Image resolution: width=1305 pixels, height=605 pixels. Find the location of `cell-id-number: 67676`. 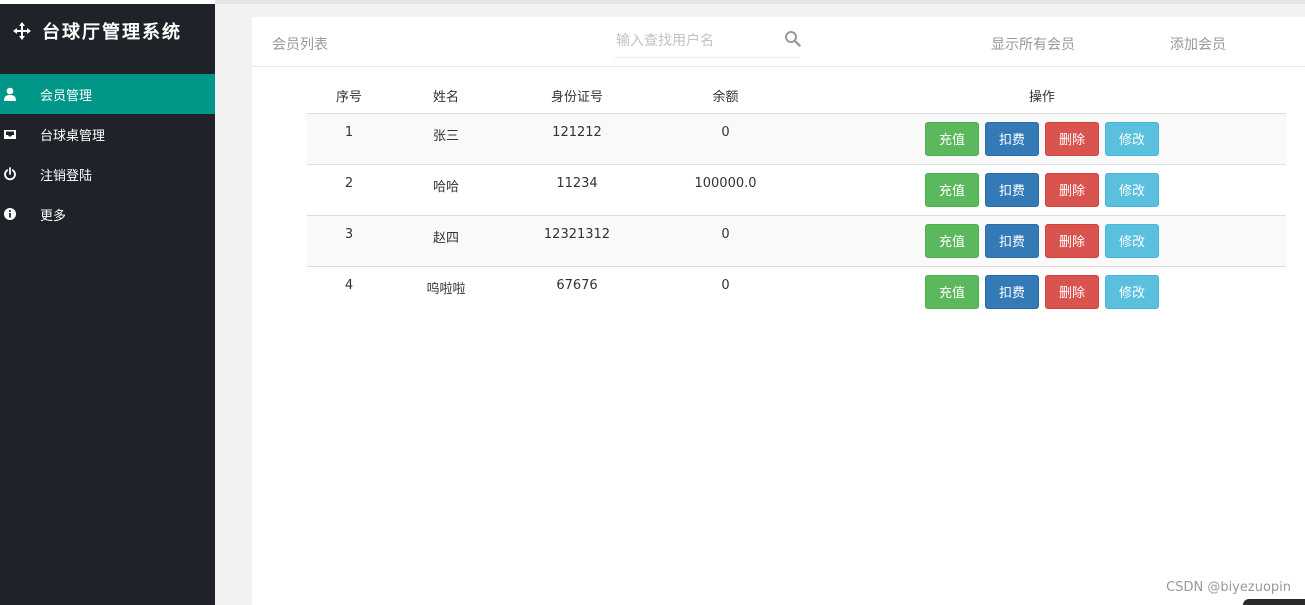

cell-id-number: 67676 is located at coordinates (577, 285).